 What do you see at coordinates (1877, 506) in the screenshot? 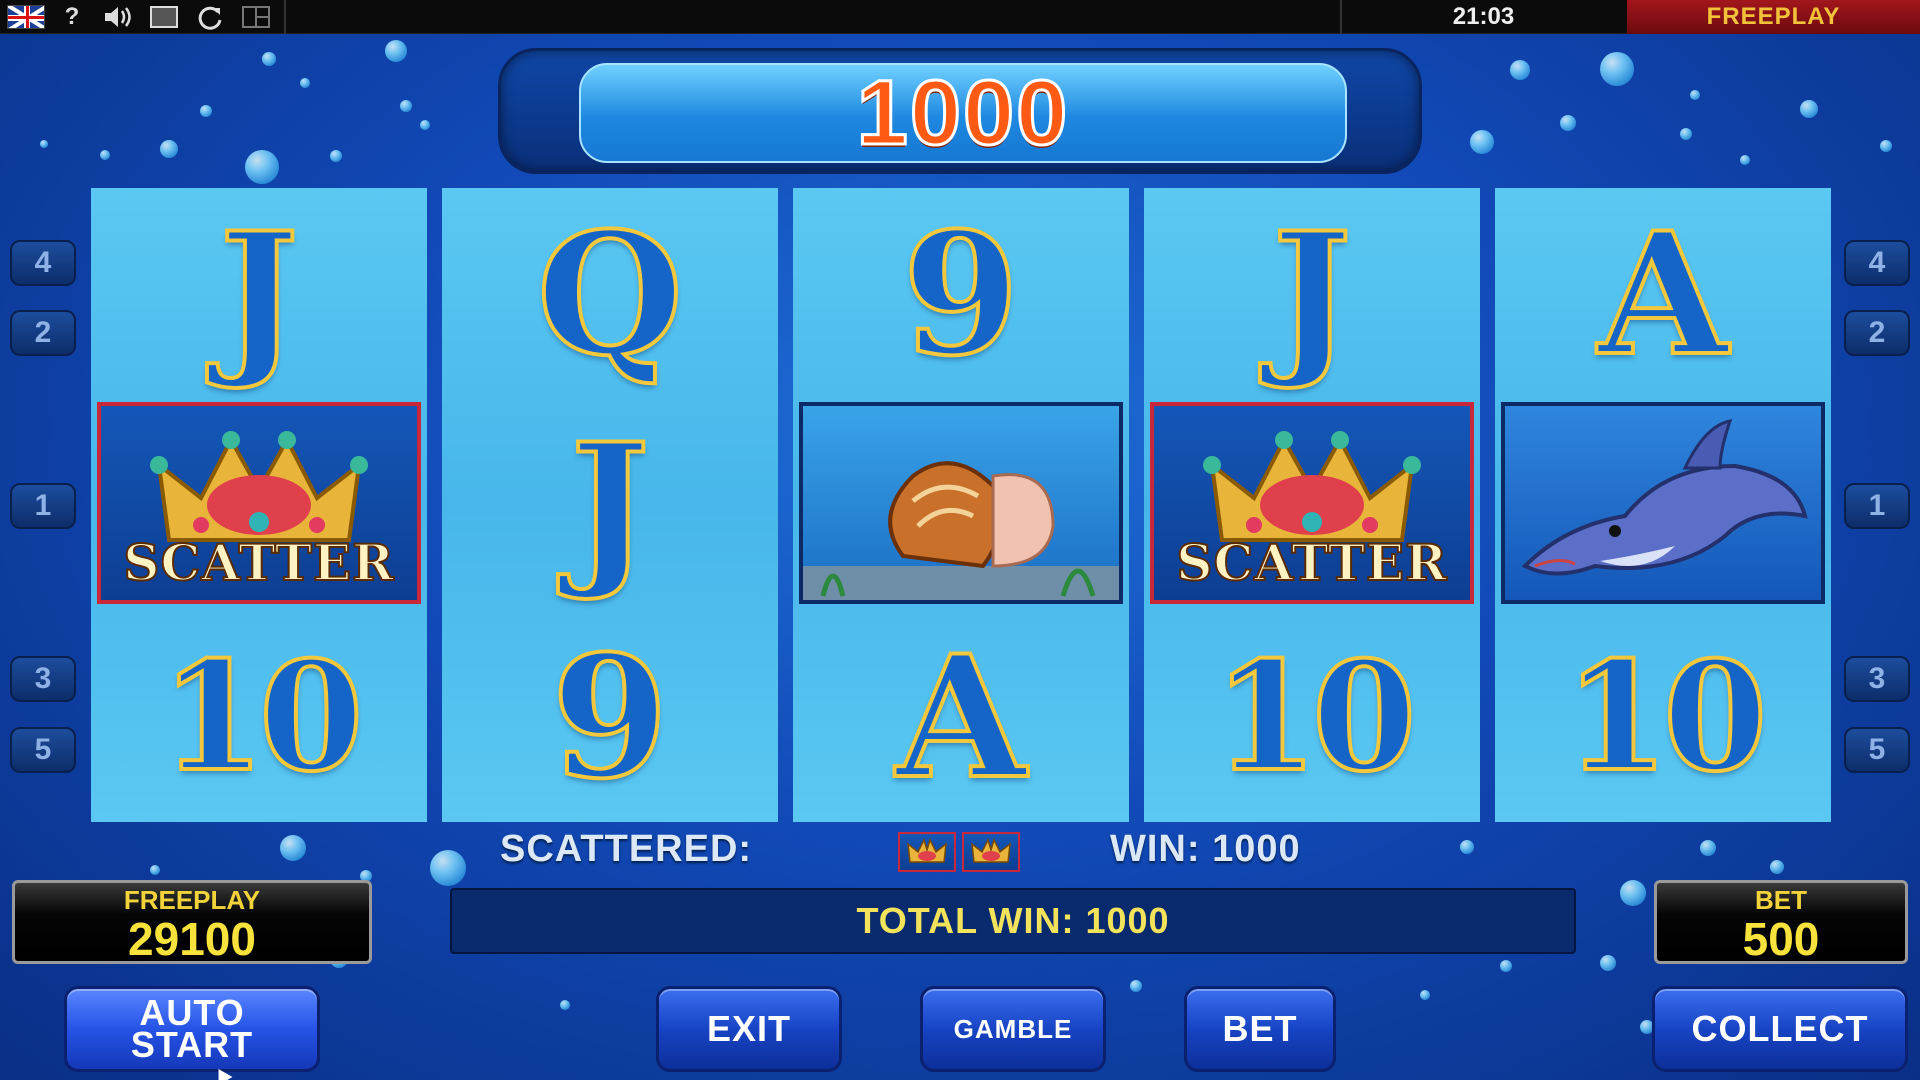
I see `line-marker-right-1: 1` at bounding box center [1877, 506].